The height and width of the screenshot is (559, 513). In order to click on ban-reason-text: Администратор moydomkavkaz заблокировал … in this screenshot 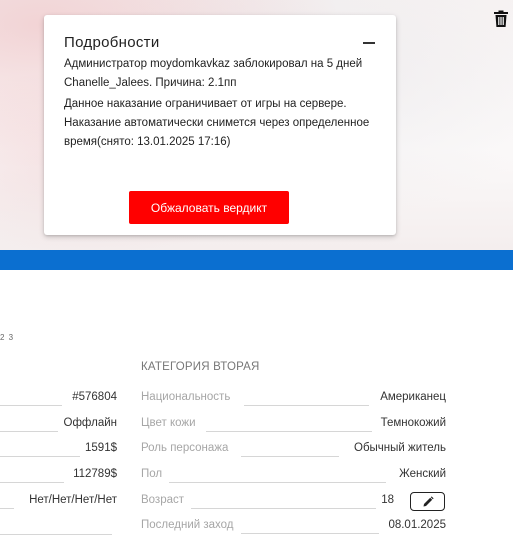, I will do `click(213, 73)`.